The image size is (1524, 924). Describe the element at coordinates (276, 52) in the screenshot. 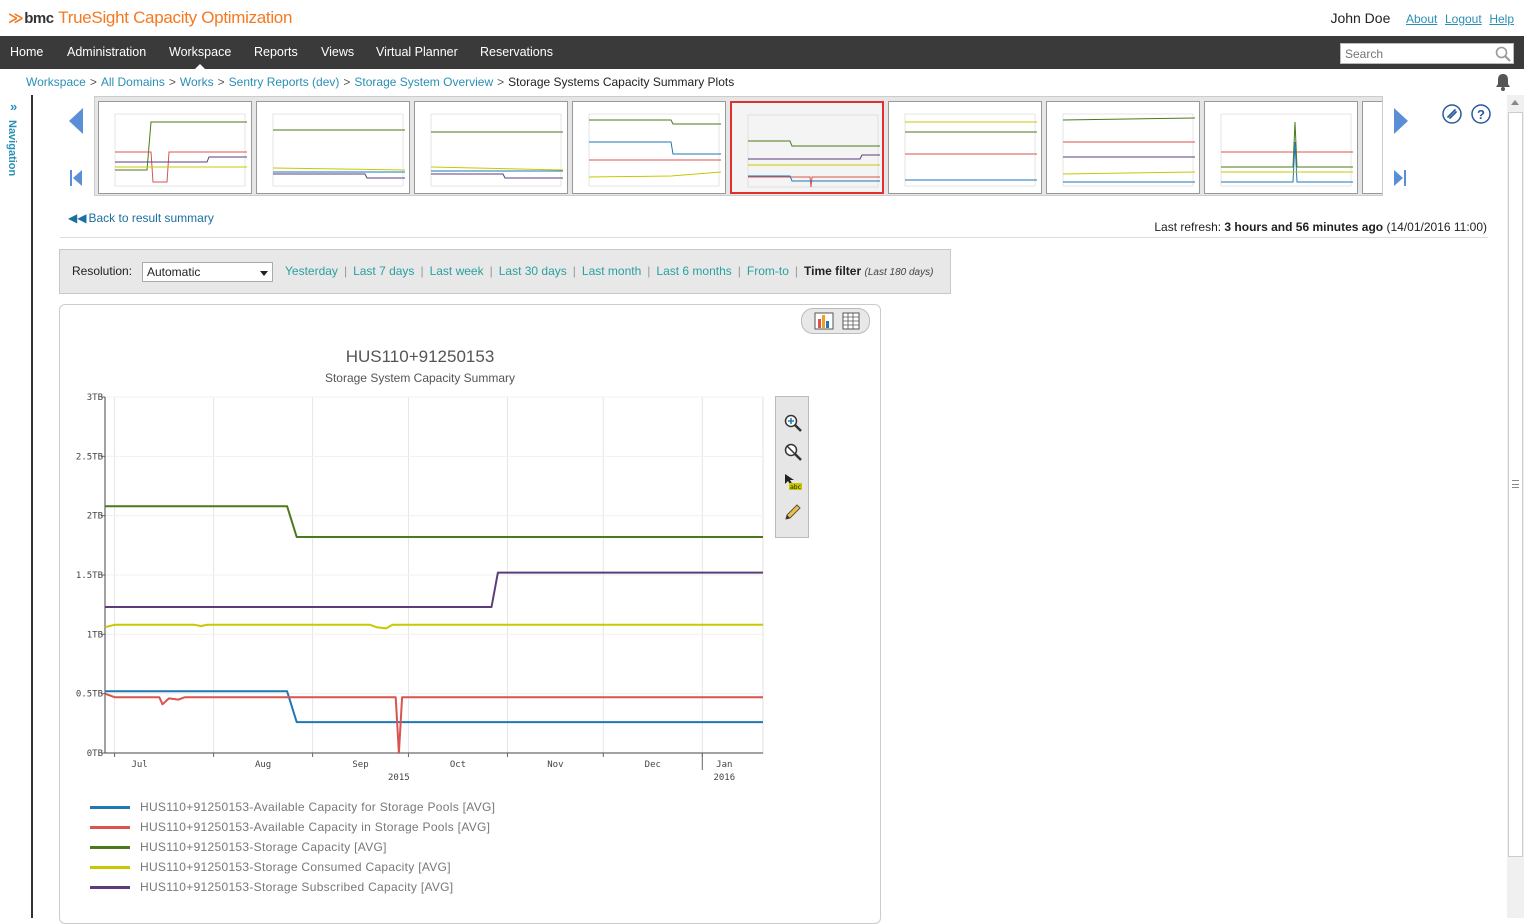

I see `nav-reports: Reports` at that location.